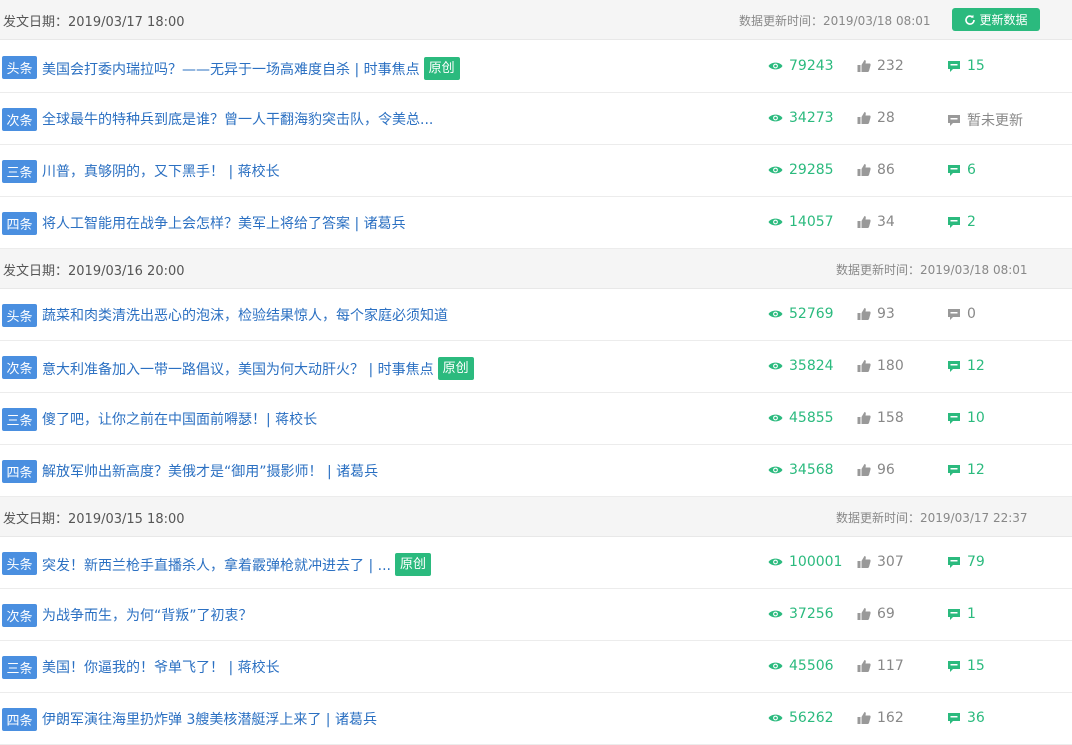  Describe the element at coordinates (238, 369) in the screenshot. I see `article-title: 意大利准备加入一带一路倡议，美国为何大动肝火？ | 时事焦点` at that location.